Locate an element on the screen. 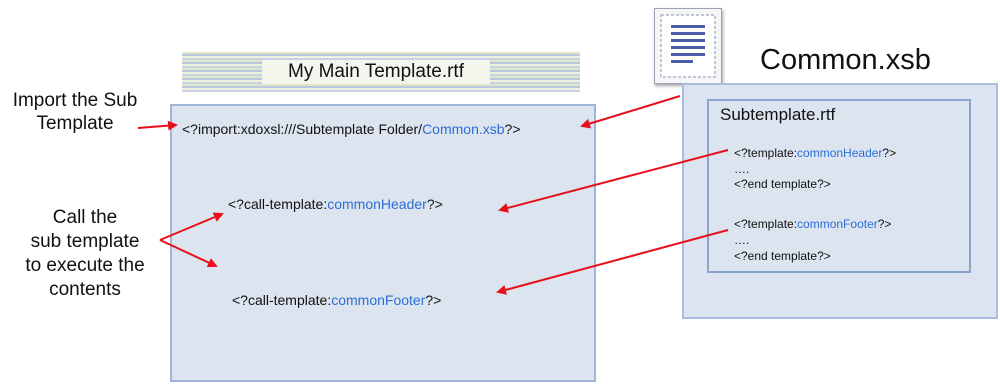 This screenshot has width=1000, height=384. arrow-import-annotation is located at coordinates (157, 125).